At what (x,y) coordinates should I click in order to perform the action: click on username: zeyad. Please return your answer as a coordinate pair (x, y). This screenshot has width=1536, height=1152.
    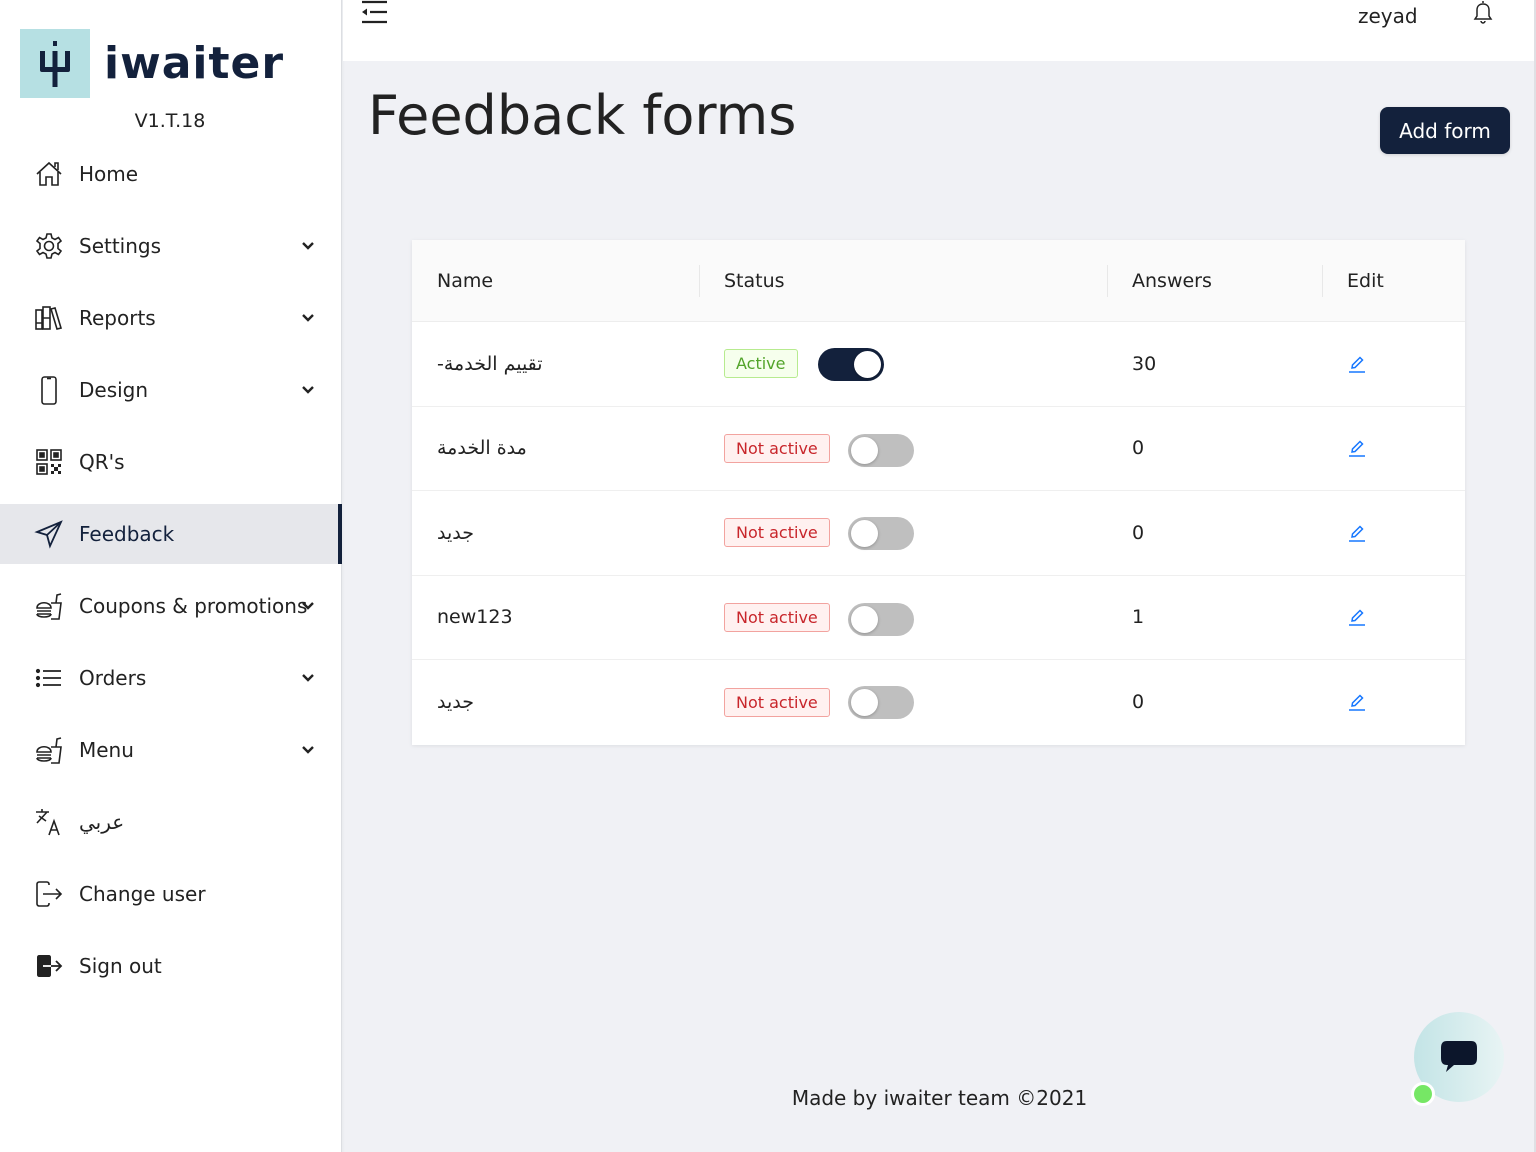
    Looking at the image, I should click on (1388, 16).